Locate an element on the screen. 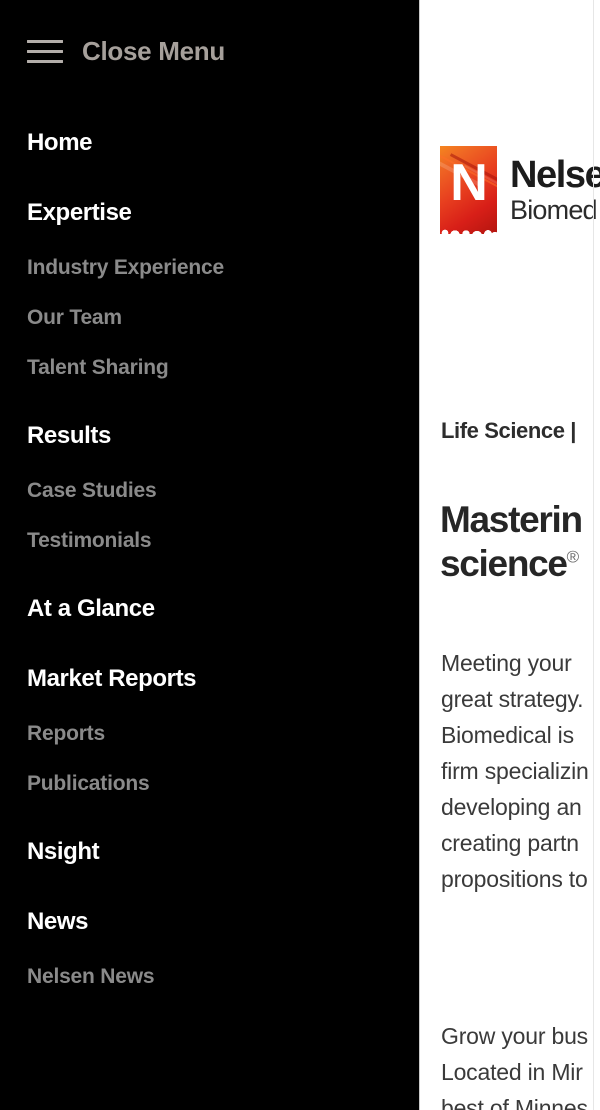 This screenshot has width=600, height=1110. sidebar-item-nsight: Nsight is located at coordinates (209, 852).